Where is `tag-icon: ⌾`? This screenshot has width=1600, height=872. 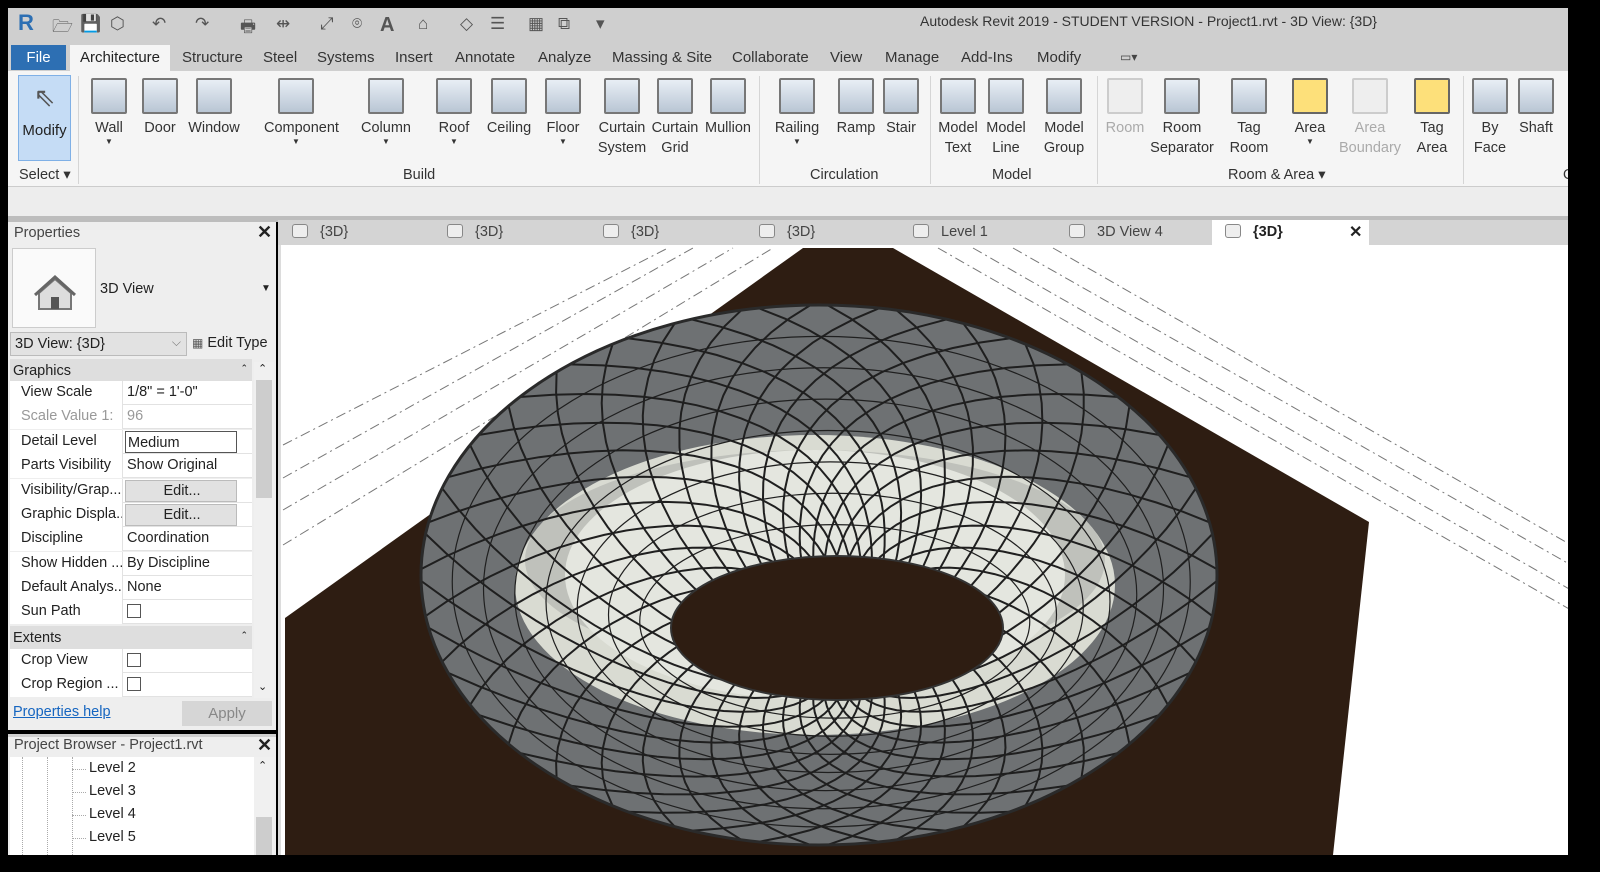 tag-icon: ⌾ is located at coordinates (357, 24).